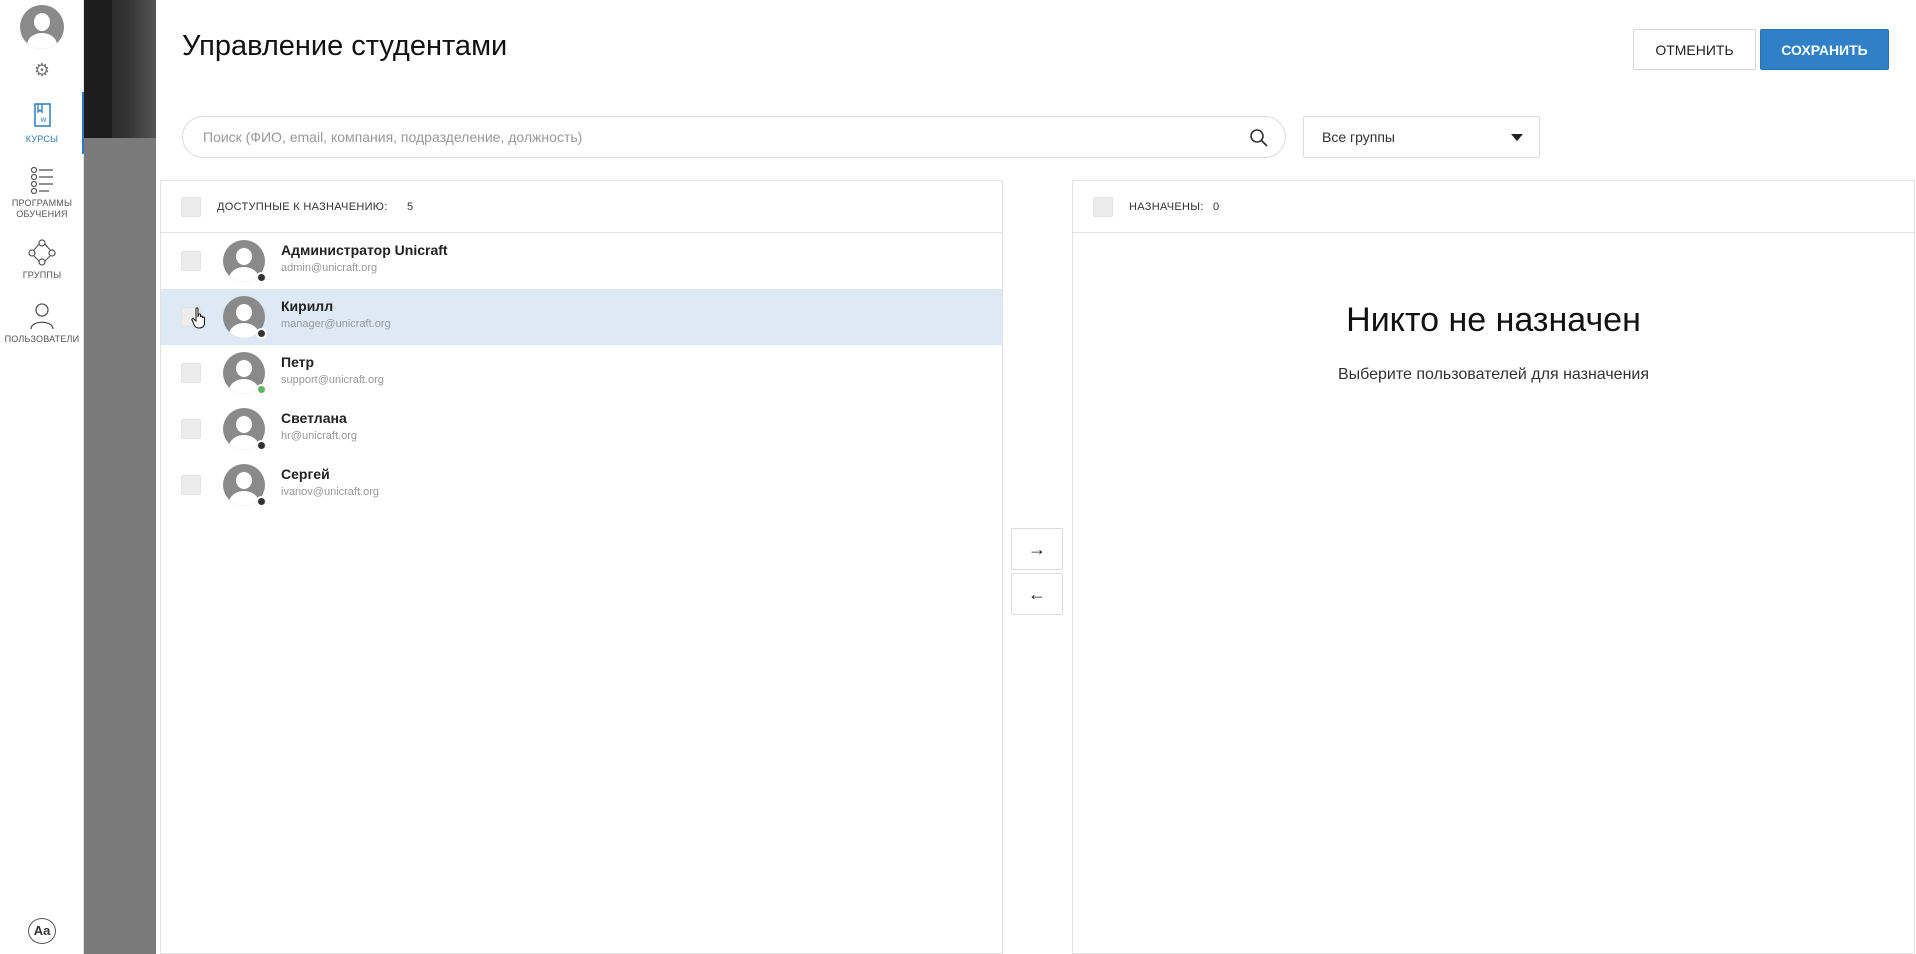 The height and width of the screenshot is (954, 1916). Describe the element at coordinates (42, 139) in the screenshot. I see `sidebar-item-label: Курсы` at that location.